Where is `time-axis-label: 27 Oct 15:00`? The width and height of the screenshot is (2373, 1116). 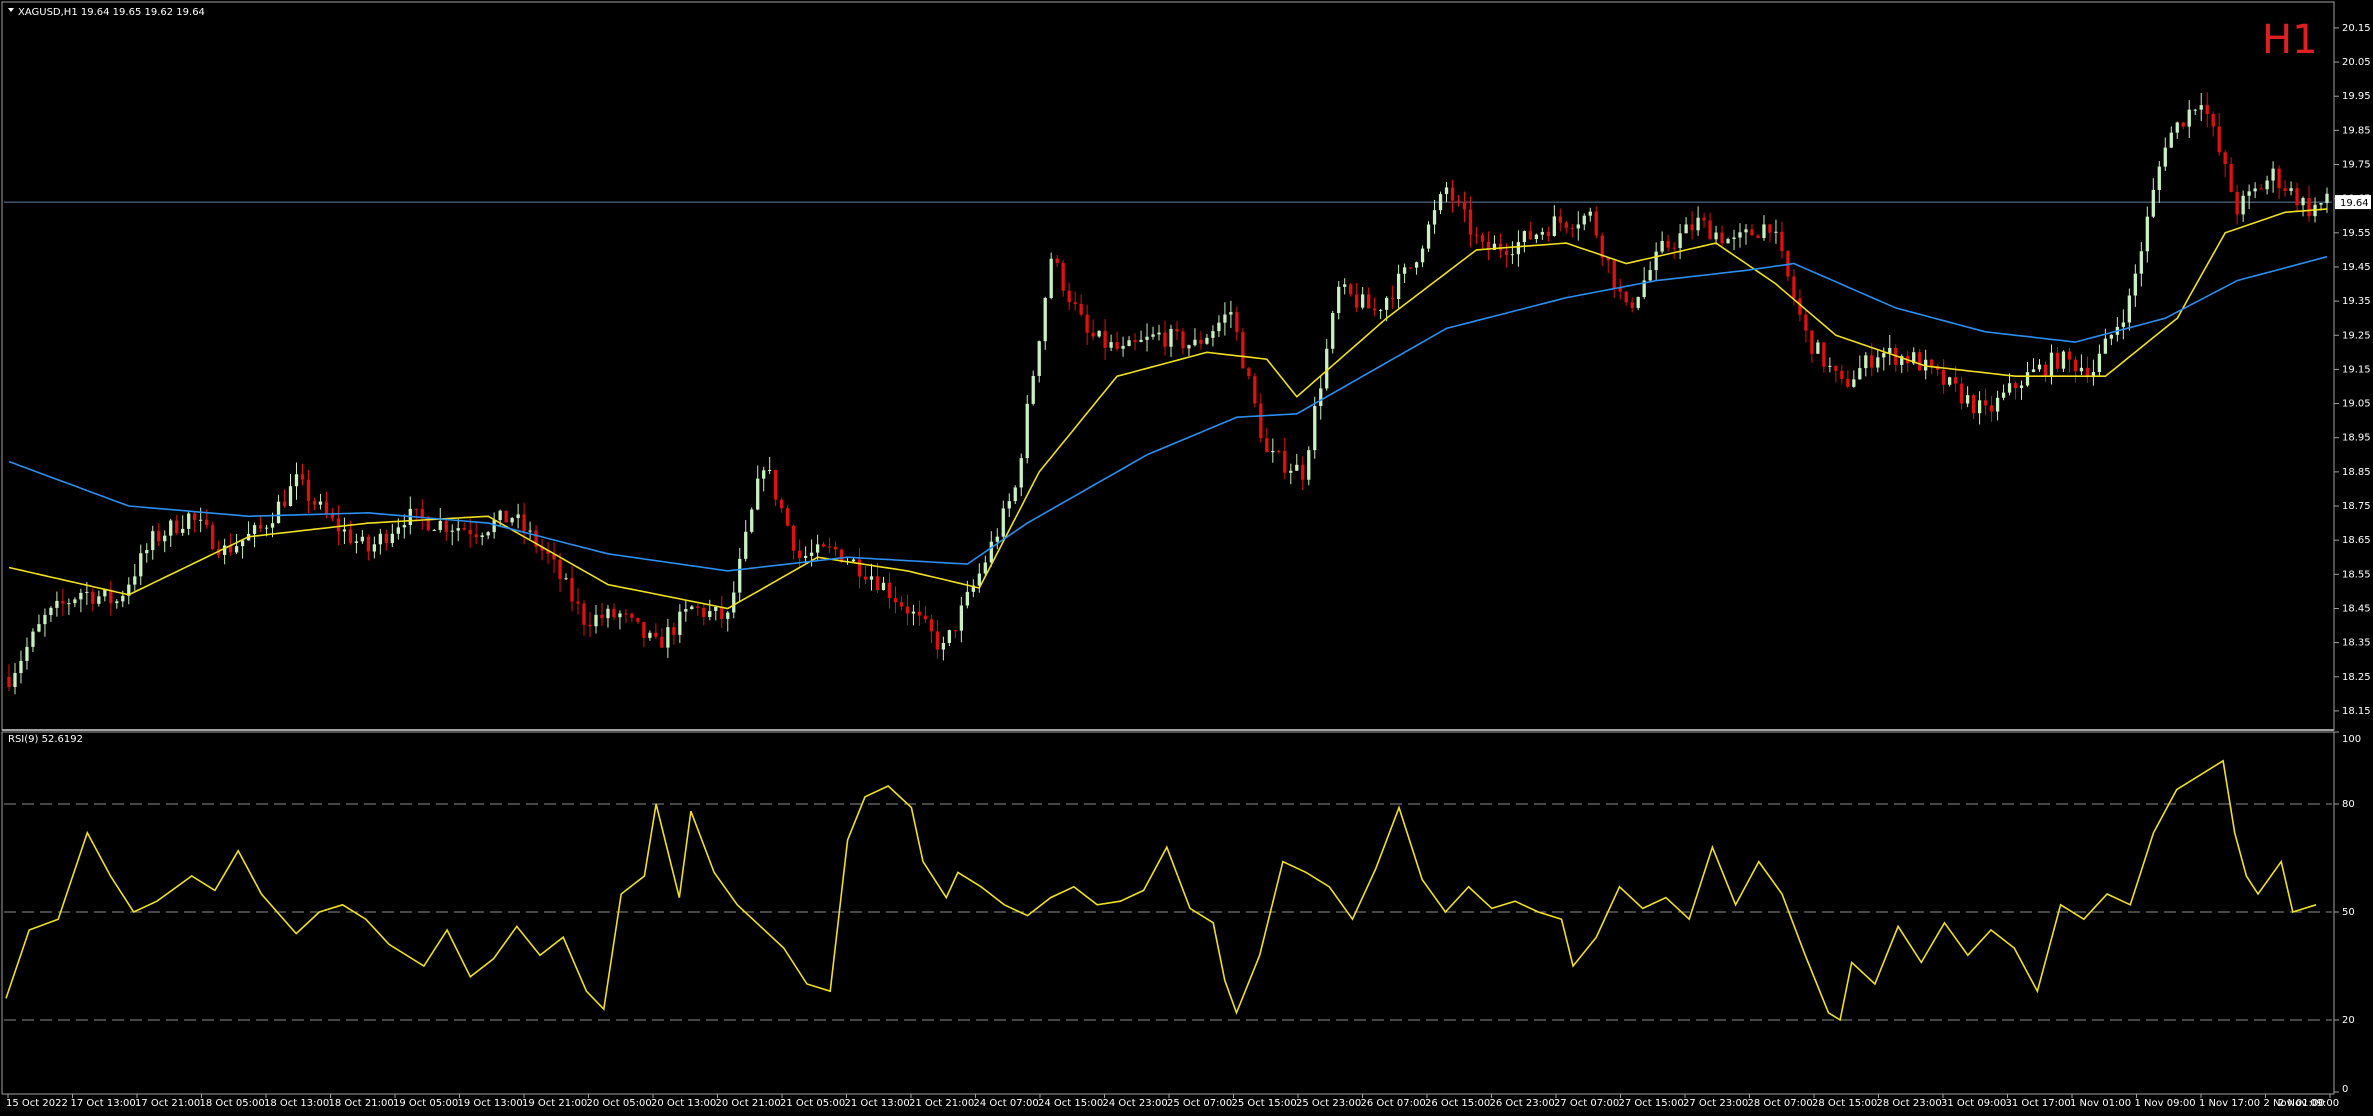
time-axis-label: 27 Oct 15:00 is located at coordinates (1651, 1103).